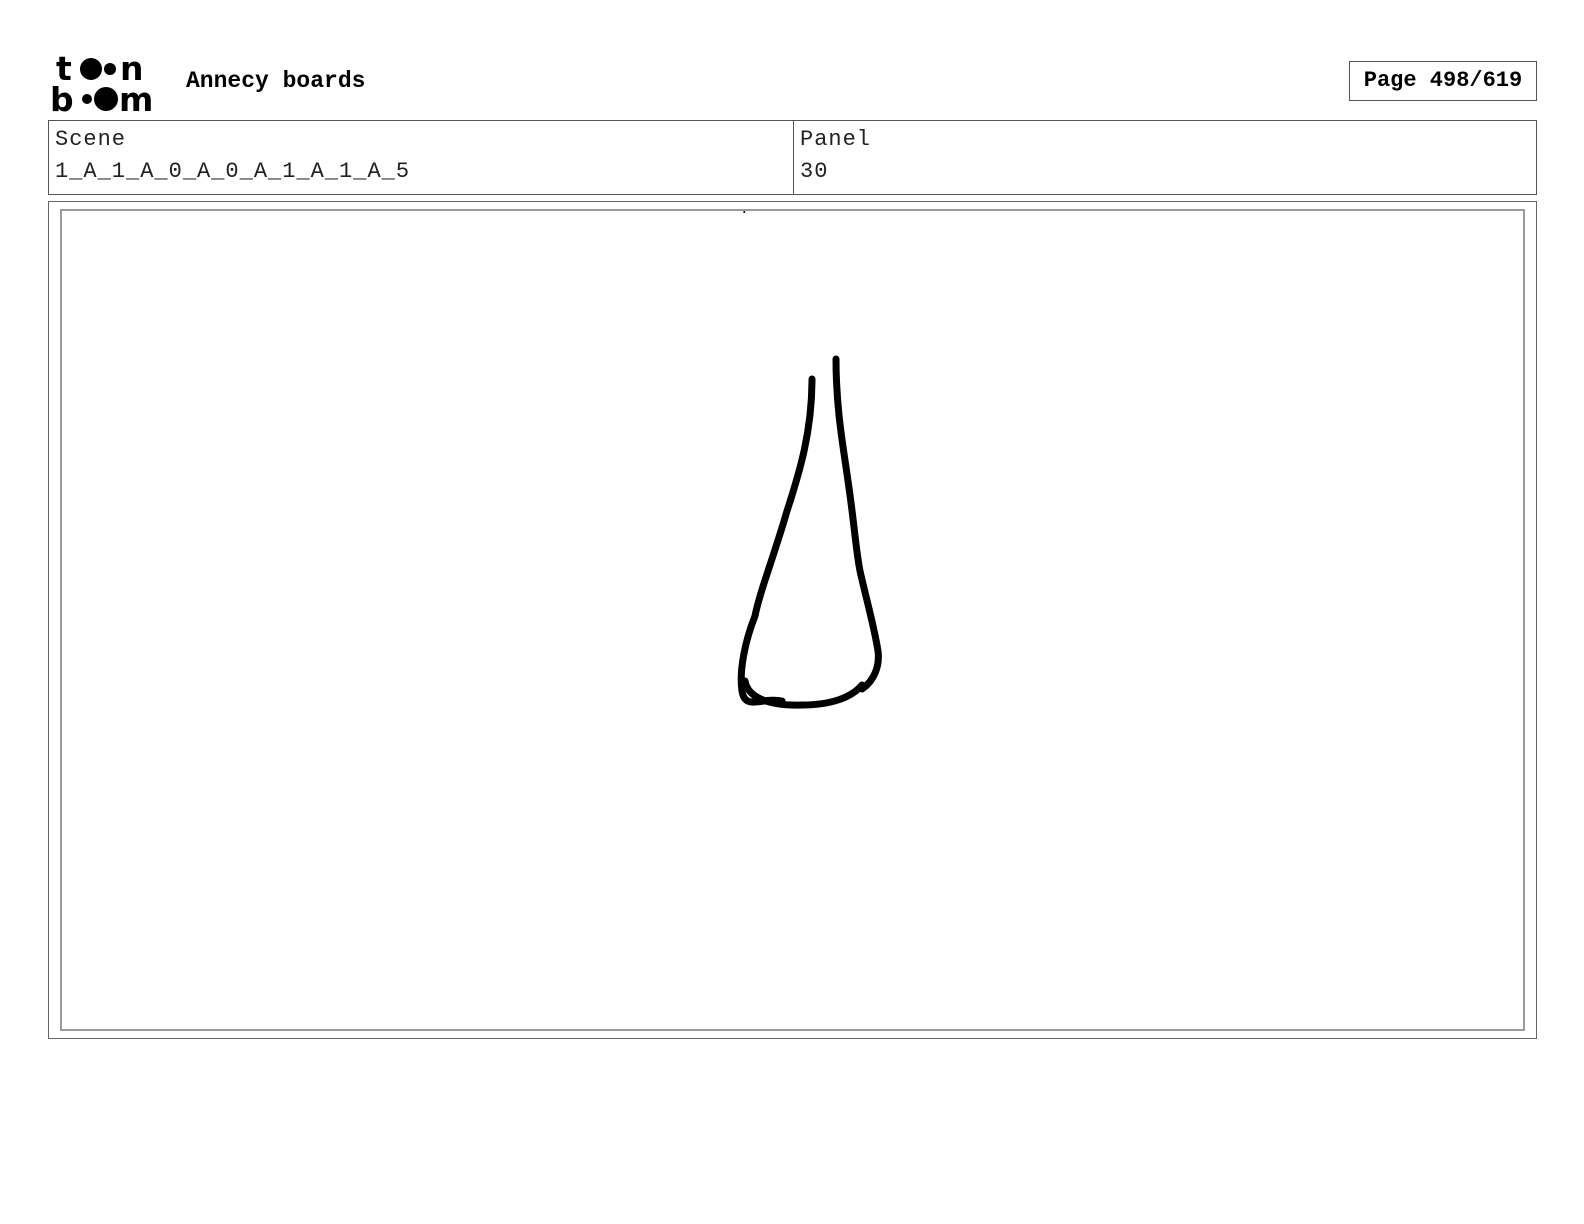 The image size is (1584, 1224). I want to click on toonboom-logo: t n b m, so click(108, 82).